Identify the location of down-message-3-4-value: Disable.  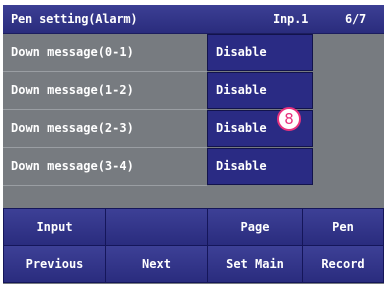
(260, 166).